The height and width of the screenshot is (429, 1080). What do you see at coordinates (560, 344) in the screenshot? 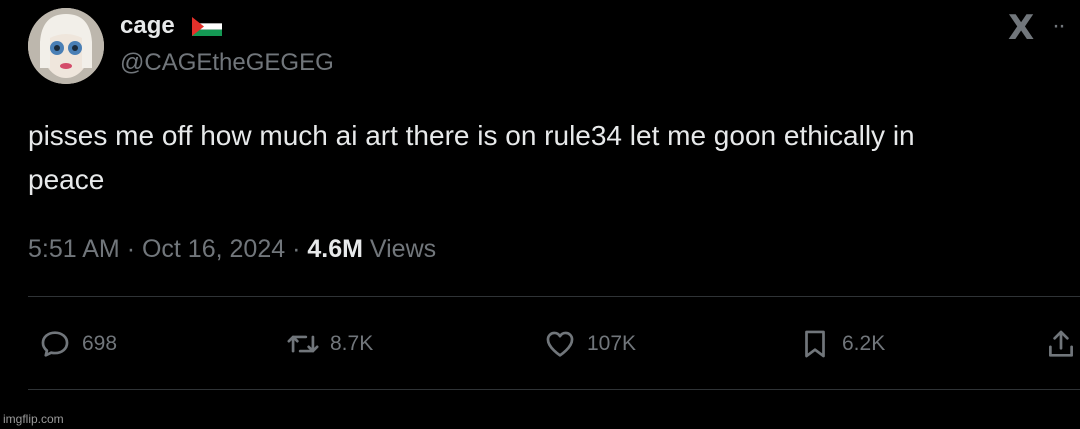
I see `heart-icon` at bounding box center [560, 344].